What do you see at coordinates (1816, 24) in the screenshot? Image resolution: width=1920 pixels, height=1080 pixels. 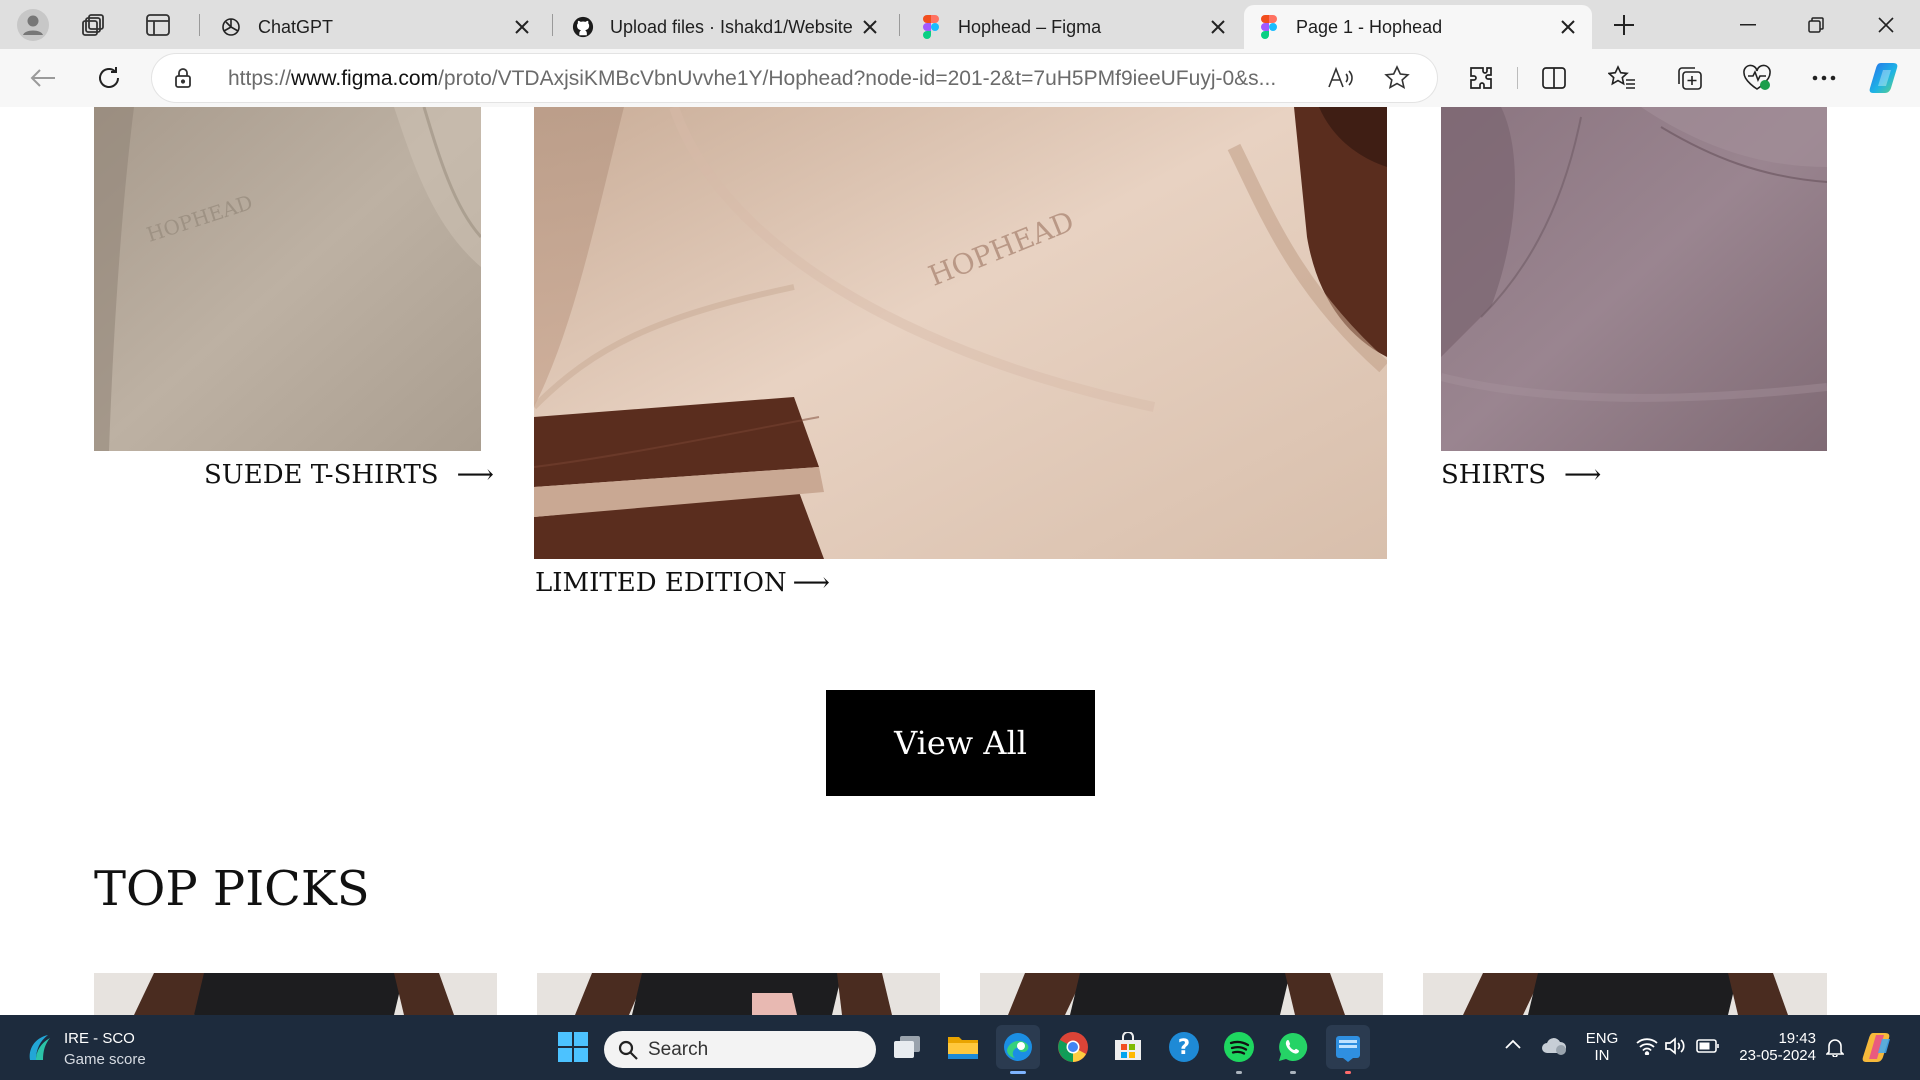 I see `restore-icon` at bounding box center [1816, 24].